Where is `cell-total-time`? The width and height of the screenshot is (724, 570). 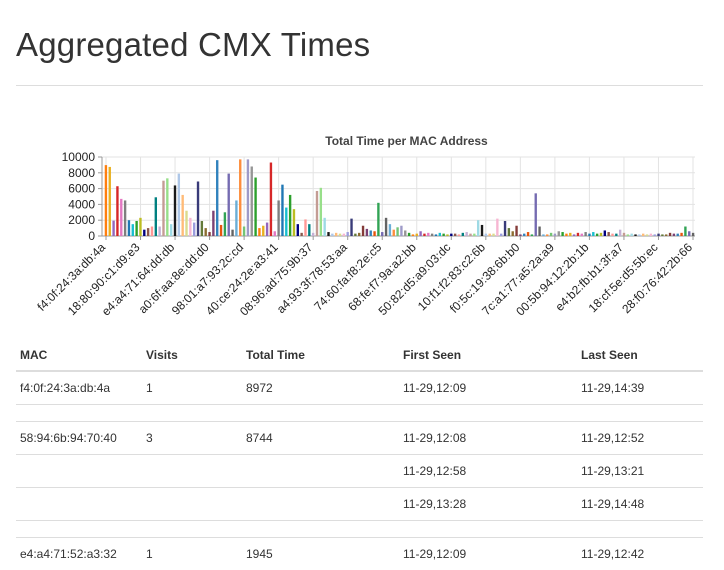
cell-total-time is located at coordinates (320, 471).